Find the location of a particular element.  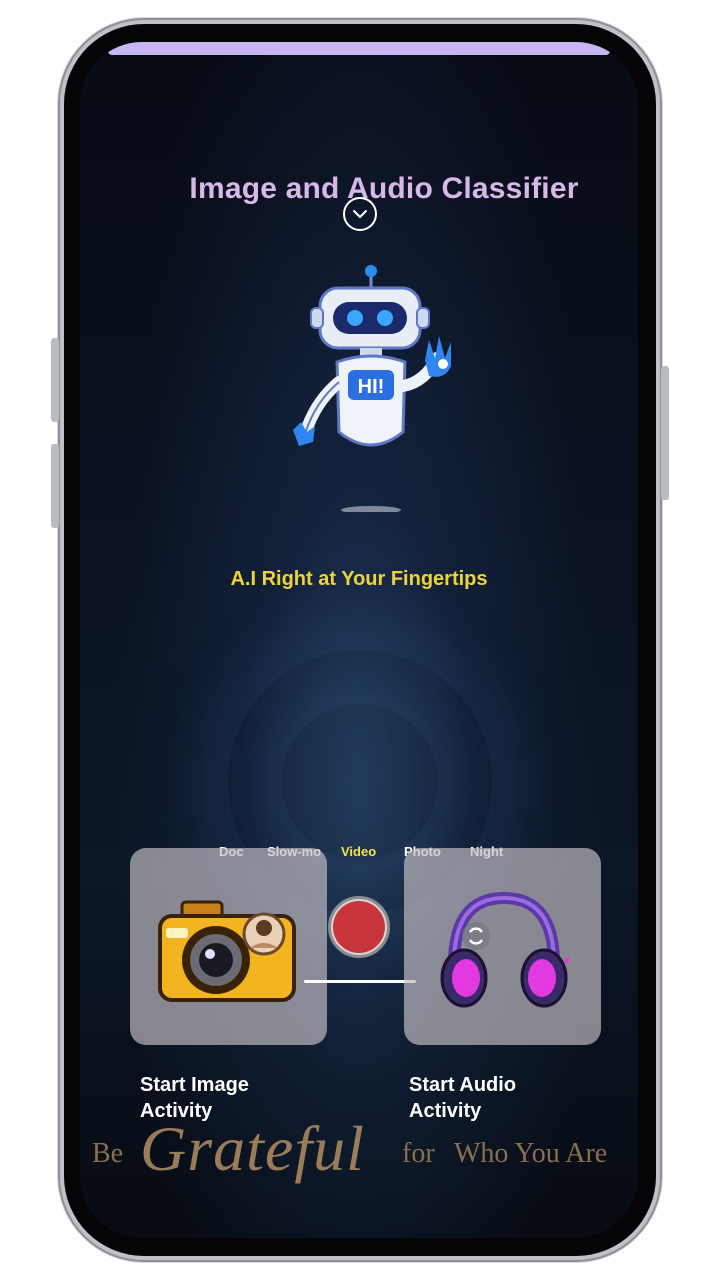

quote-for: for is located at coordinates (418, 1153).